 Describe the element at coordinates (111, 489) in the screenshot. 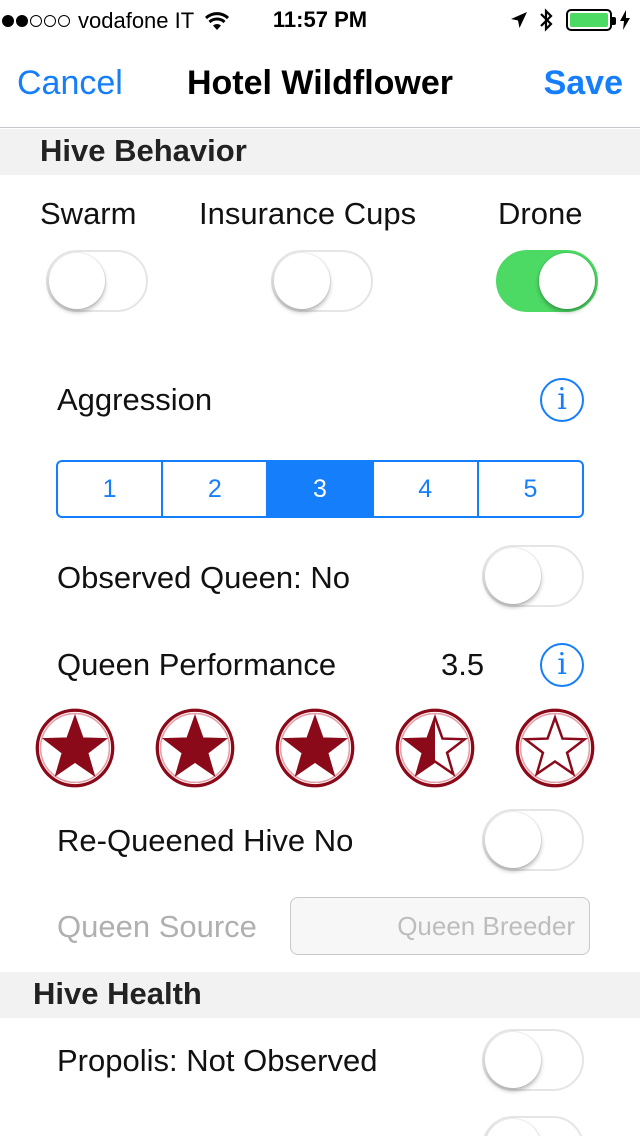

I see `aggression-segment-1: 1` at that location.